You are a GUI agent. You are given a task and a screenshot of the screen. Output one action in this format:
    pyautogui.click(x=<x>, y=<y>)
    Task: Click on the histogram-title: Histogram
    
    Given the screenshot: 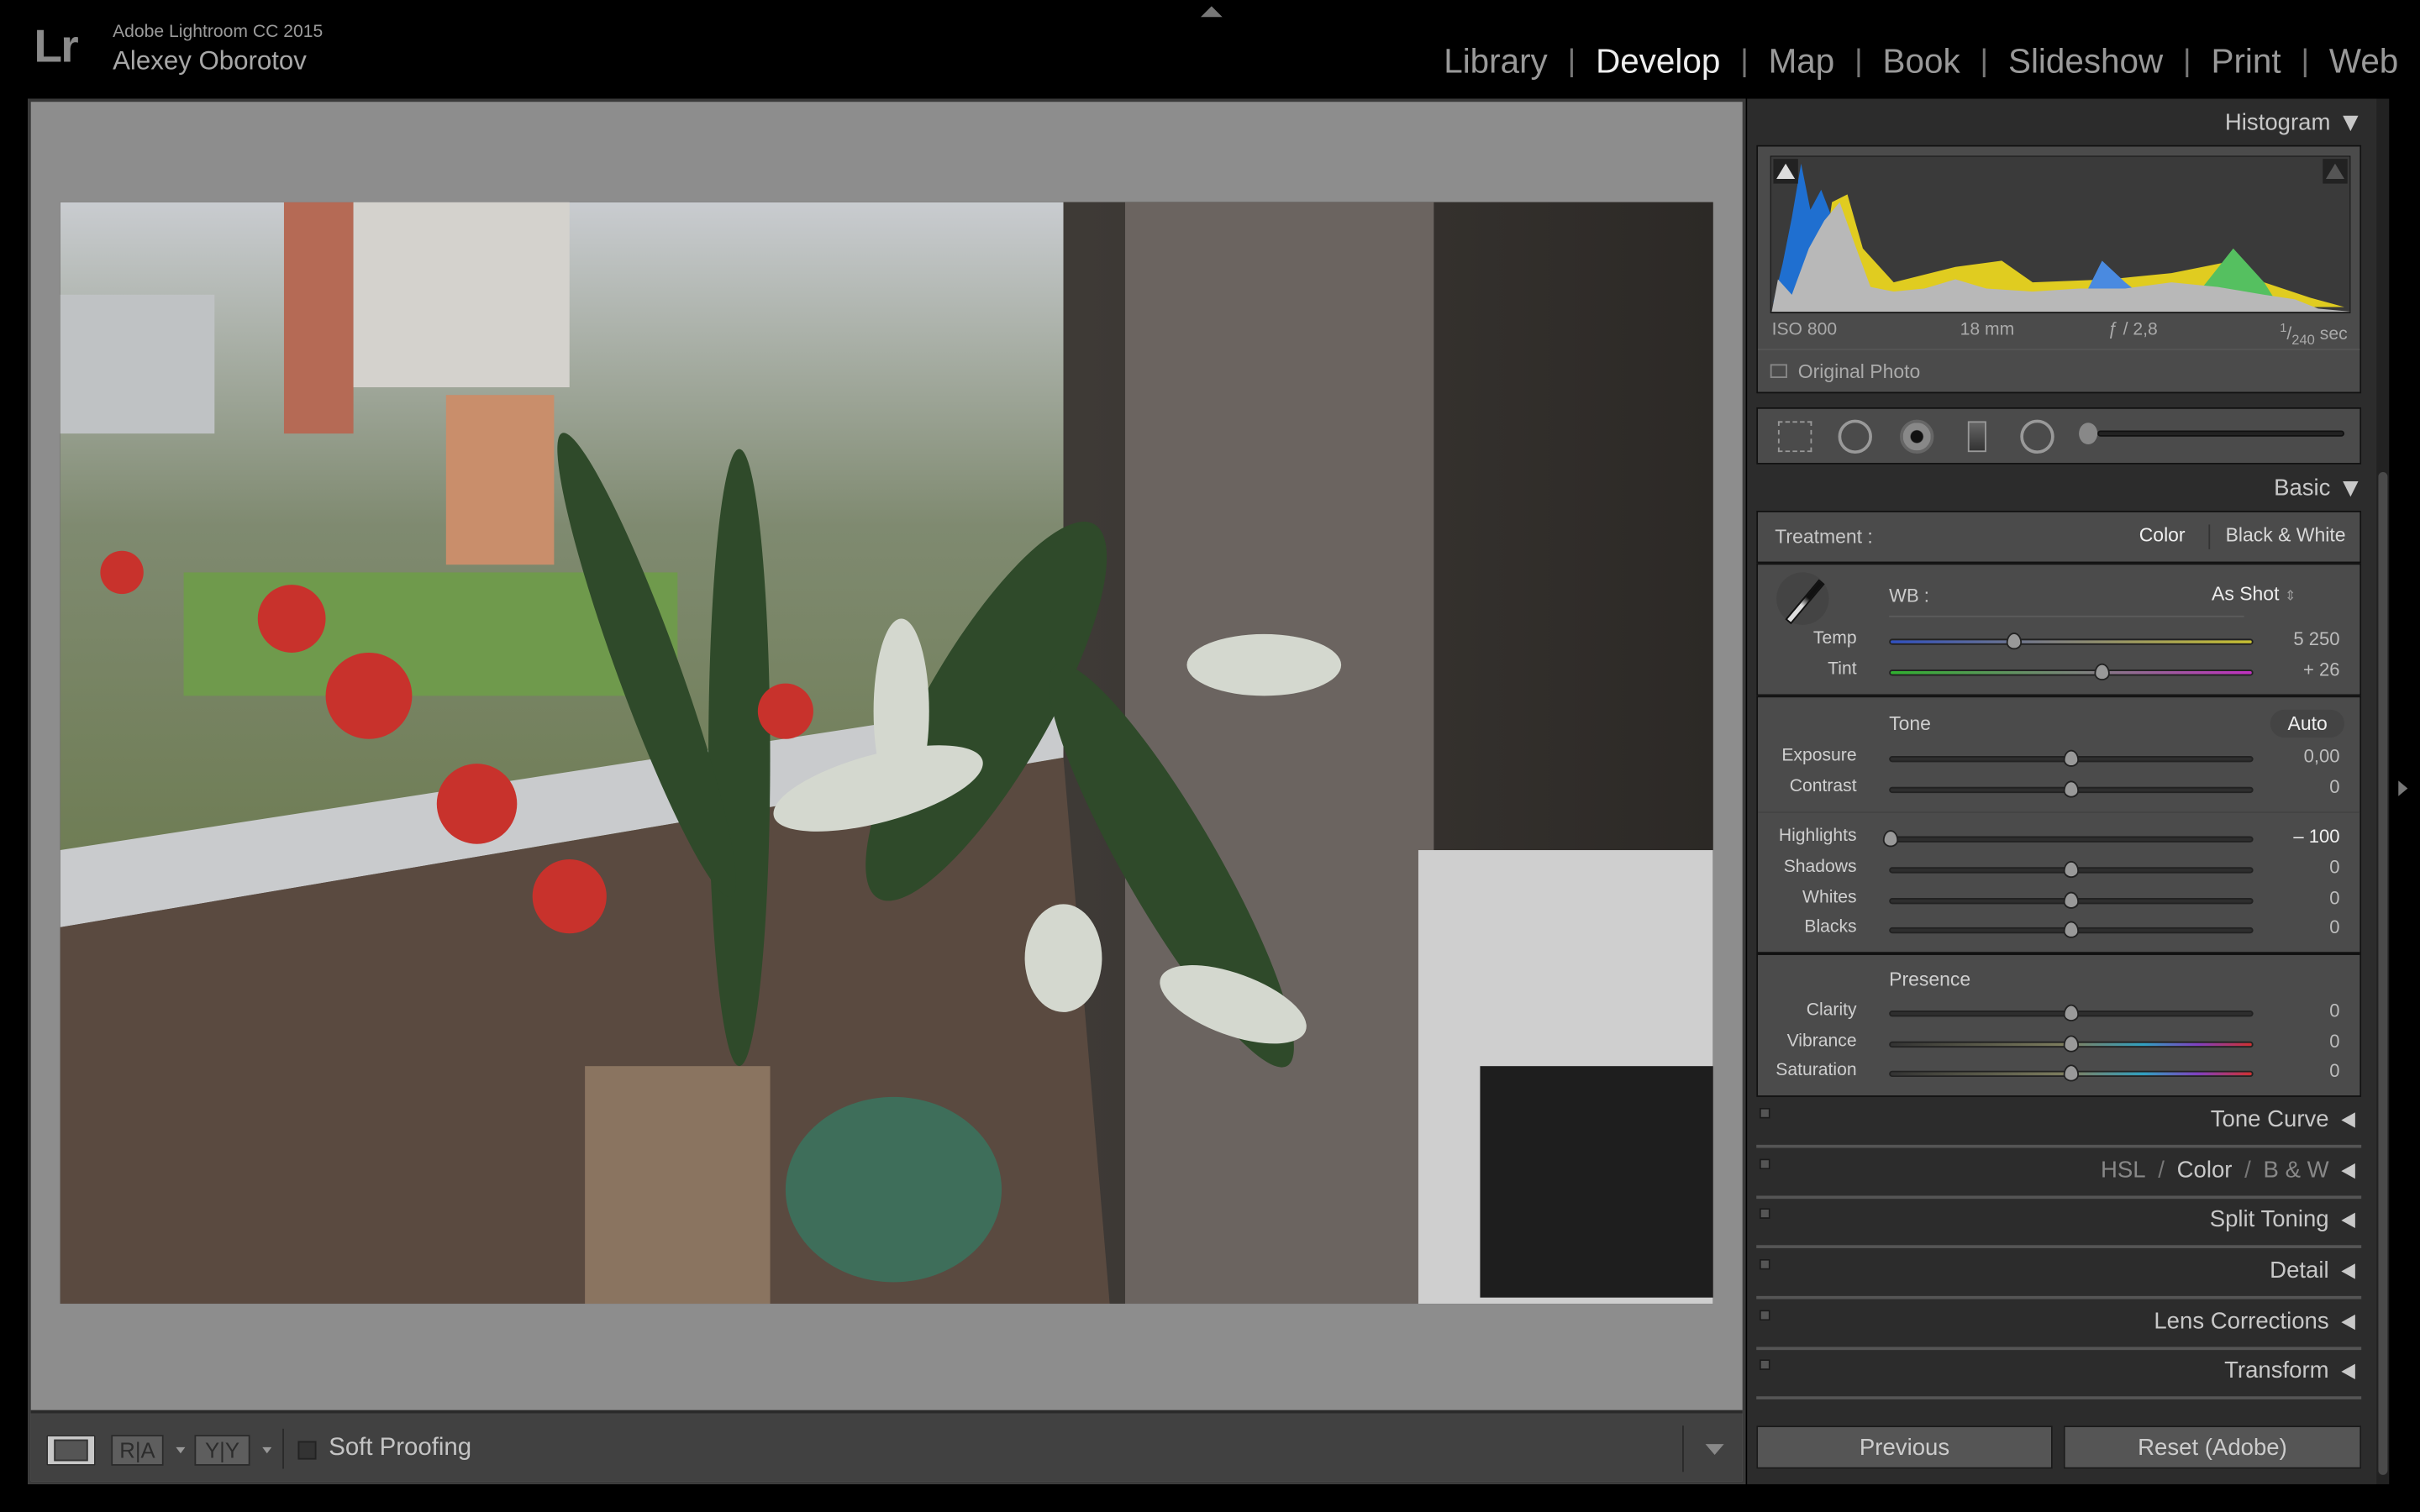 What is the action you would take?
    pyautogui.click(x=2277, y=122)
    